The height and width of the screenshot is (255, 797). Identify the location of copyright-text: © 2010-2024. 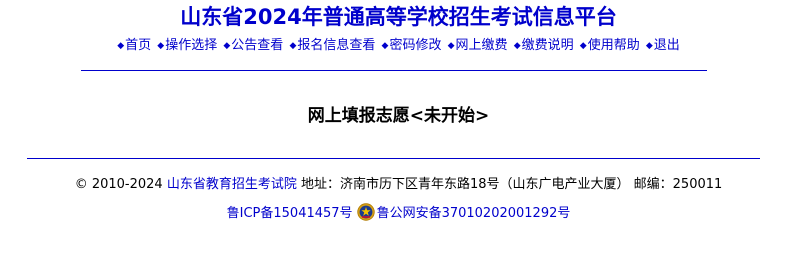
(120, 184).